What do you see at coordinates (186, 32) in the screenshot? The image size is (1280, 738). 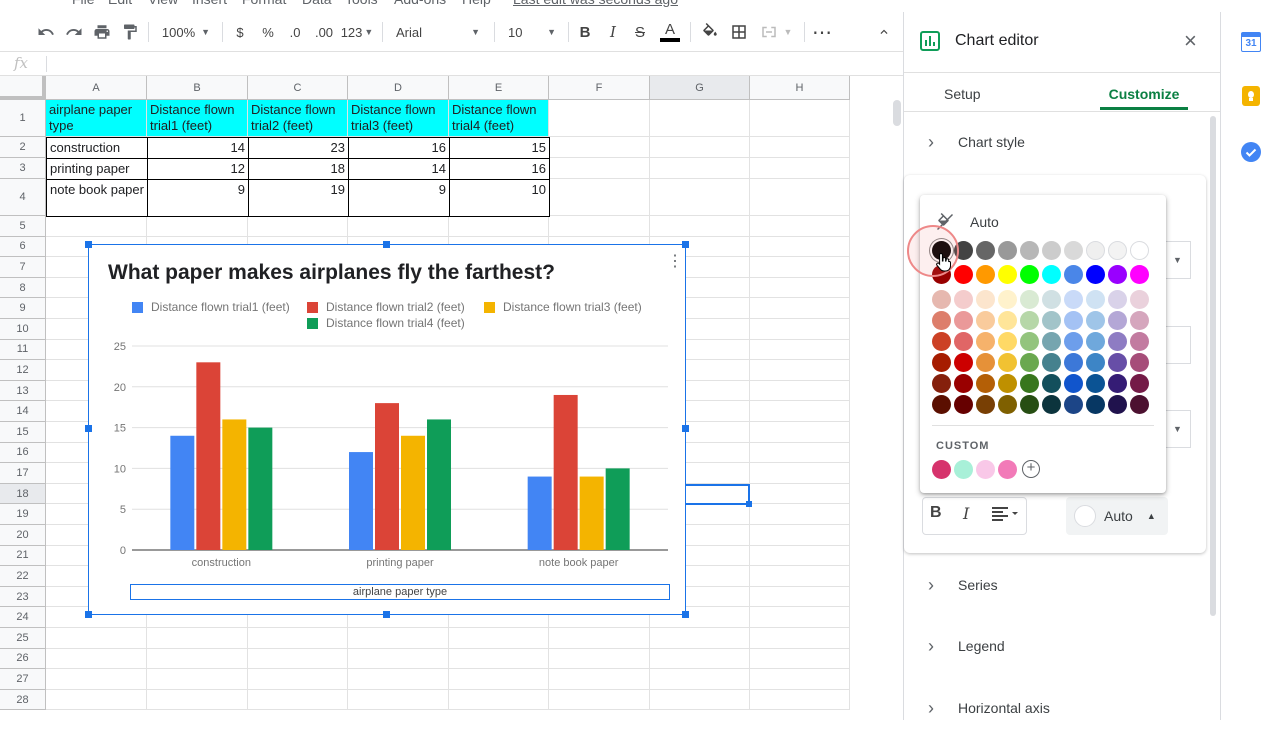 I see `zoom-select: 100% ▼` at bounding box center [186, 32].